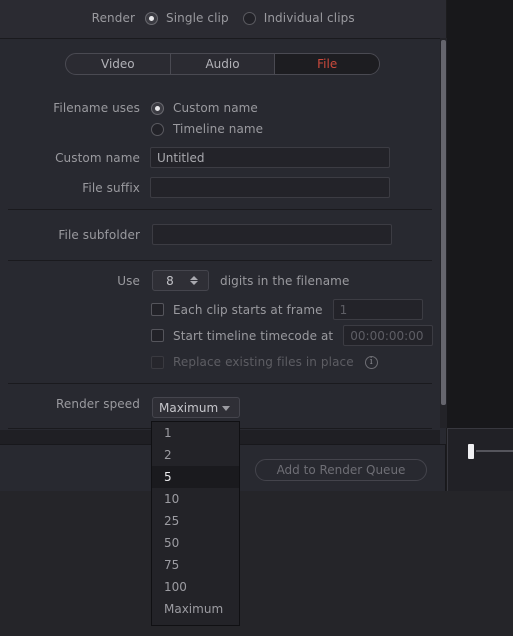  I want to click on filename-uses-row-2: Timeline name, so click(131, 129).